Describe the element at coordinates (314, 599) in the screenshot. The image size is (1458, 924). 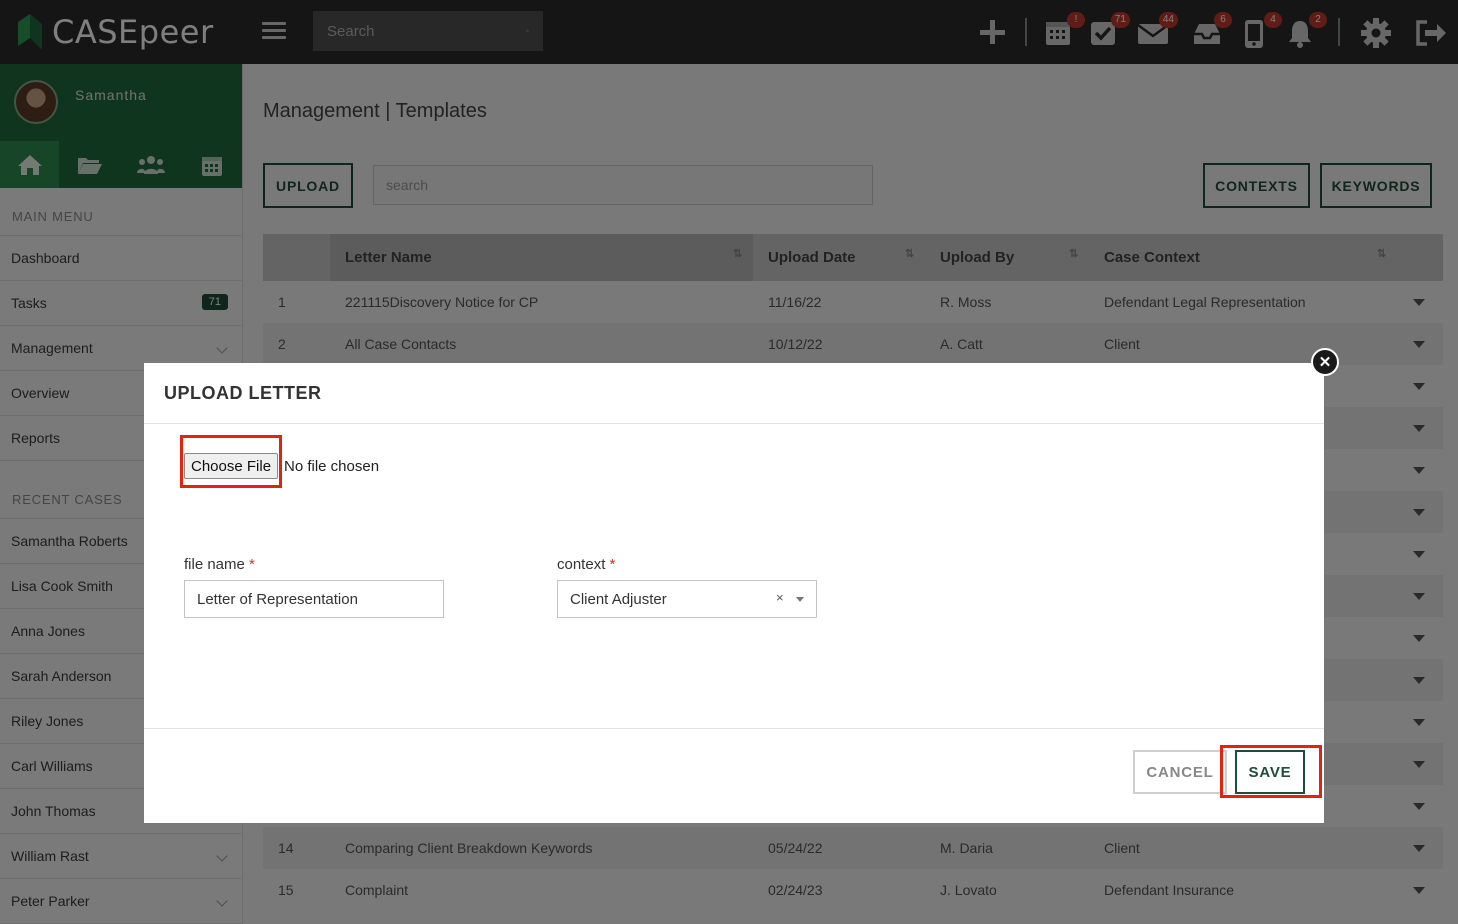
I see `file-name-input: Letter of Representation` at that location.